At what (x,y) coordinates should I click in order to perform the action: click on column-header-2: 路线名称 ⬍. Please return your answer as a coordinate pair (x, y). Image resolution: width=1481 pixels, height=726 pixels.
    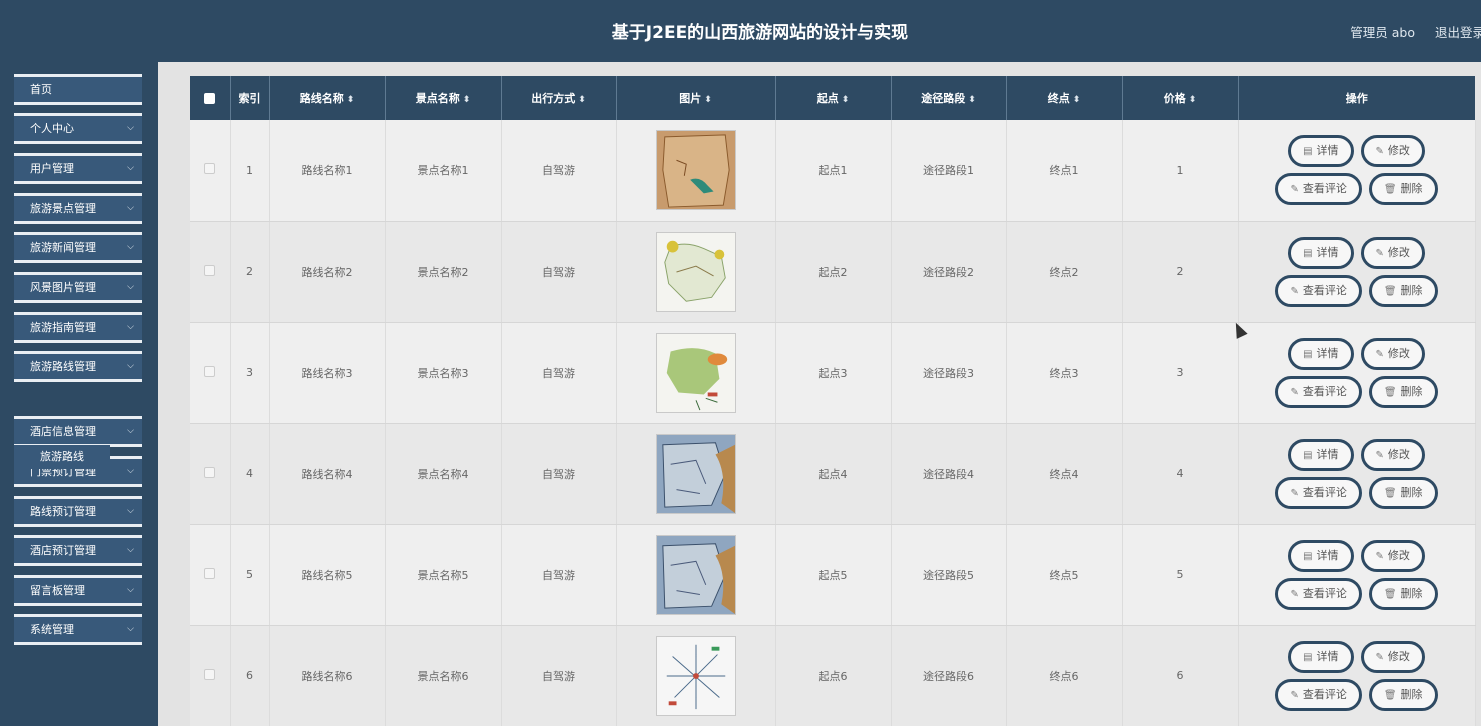
    Looking at the image, I should click on (327, 98).